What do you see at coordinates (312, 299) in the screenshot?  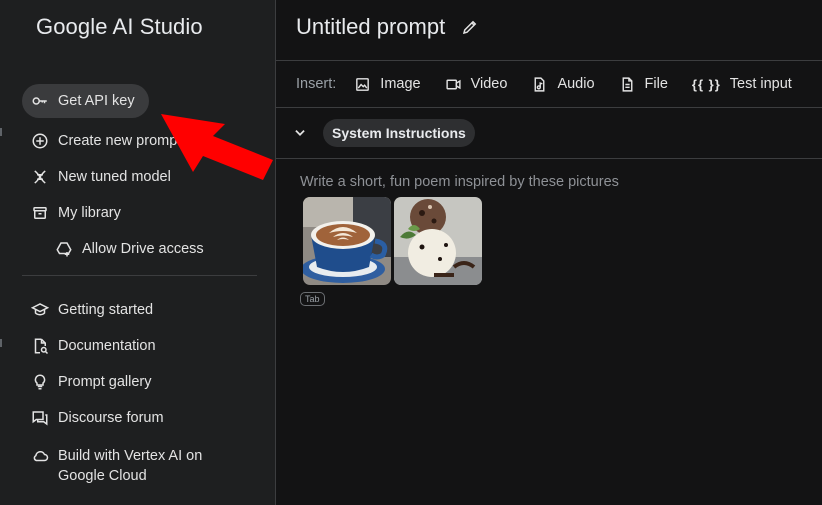 I see `tab-hint-badge: Tab` at bounding box center [312, 299].